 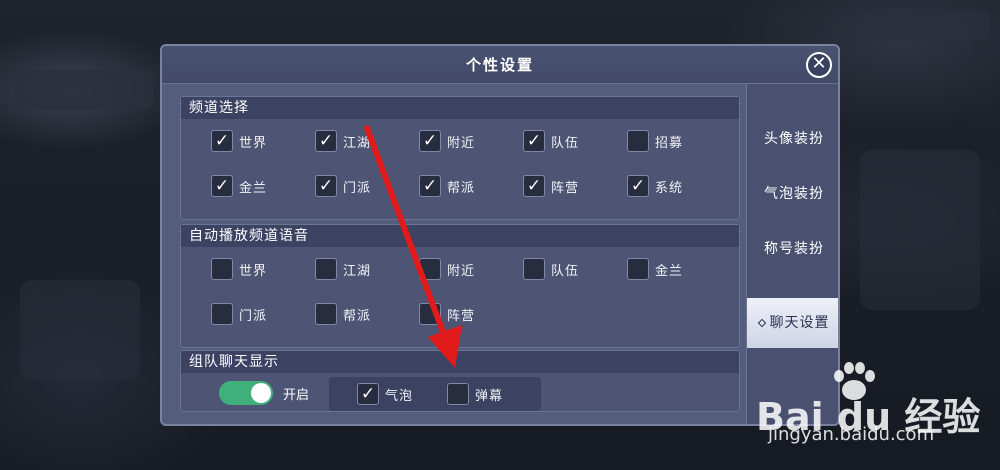 I want to click on tab-label: 头像装扮, so click(x=794, y=139).